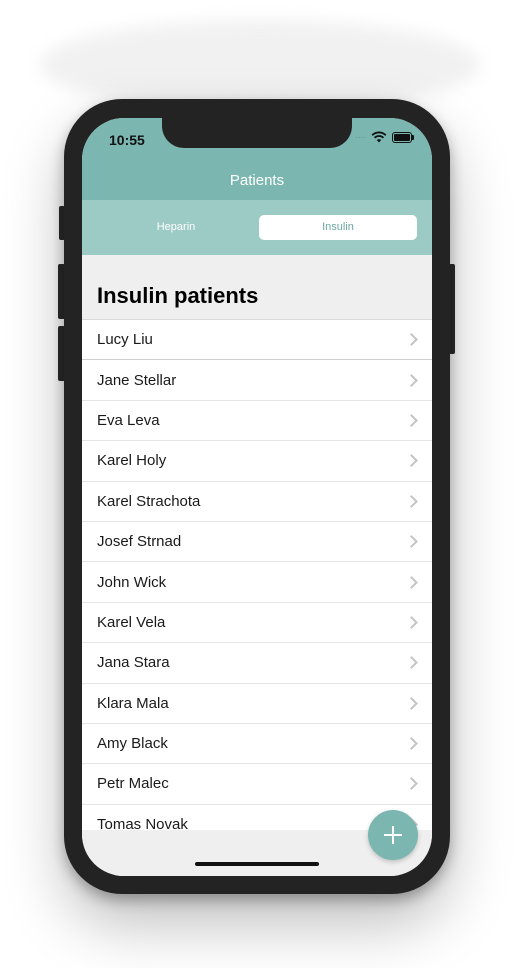 Image resolution: width=514 pixels, height=968 pixels. Describe the element at coordinates (127, 140) in the screenshot. I see `status-time: 10:55` at that location.